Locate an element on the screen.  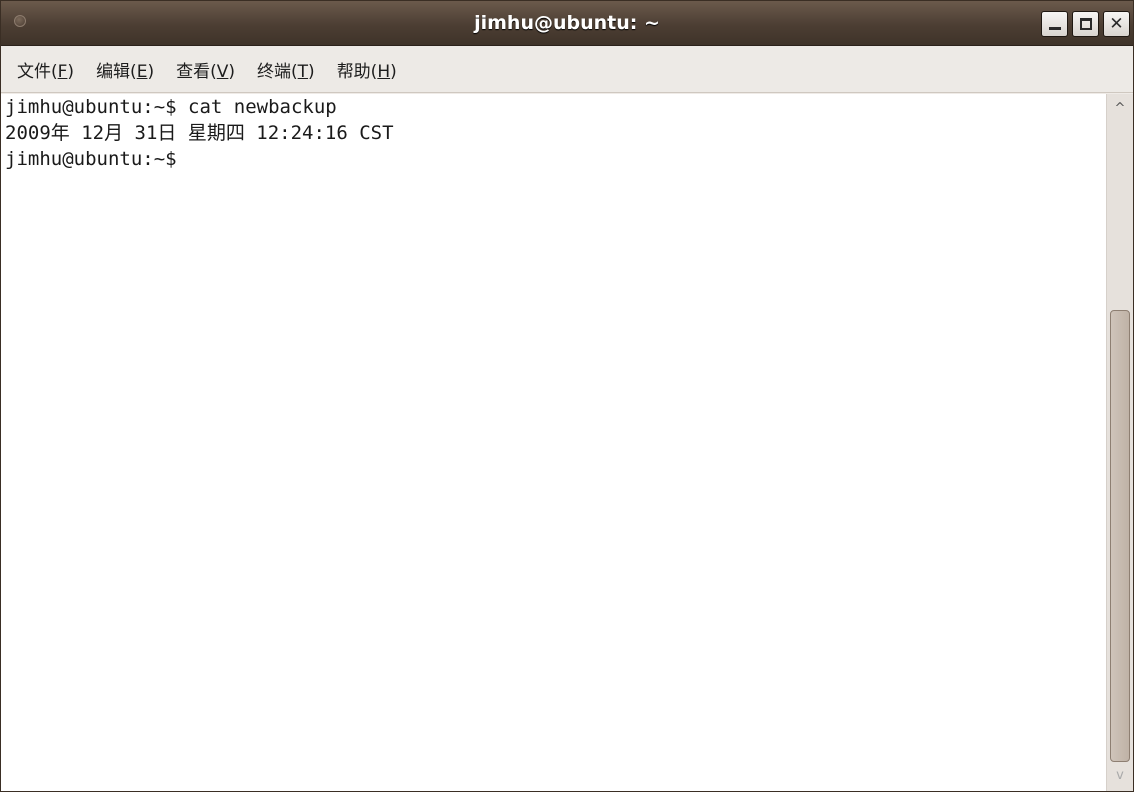
title-bar: jimhu@ubuntu: ~ ✕ is located at coordinates (567, 23).